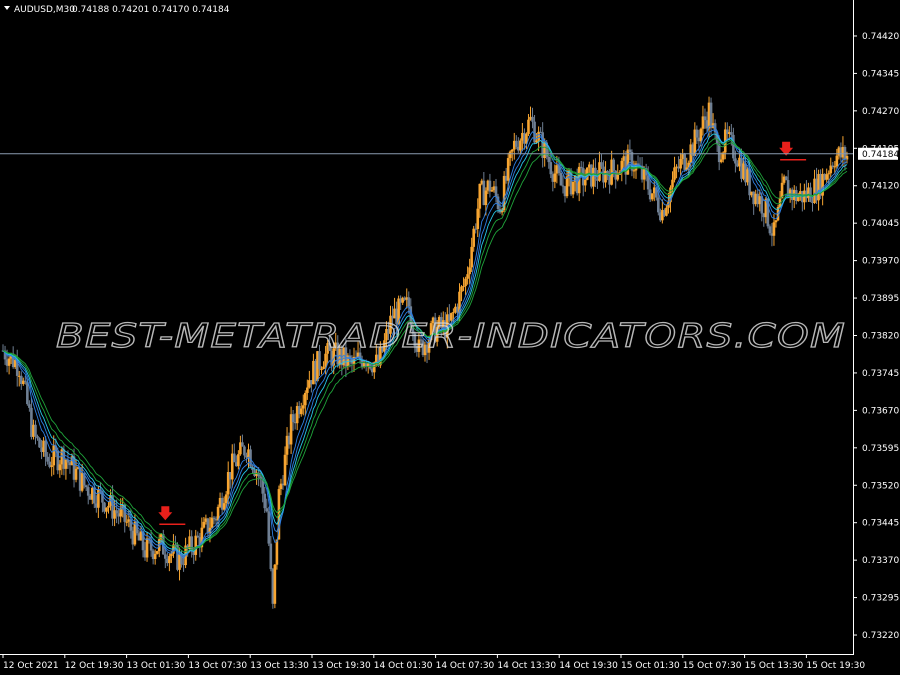 Image resolution: width=900 pixels, height=675 pixels. What do you see at coordinates (44, 10) in the screenshot?
I see `chart-symbol: AUDUSD,M30` at bounding box center [44, 10].